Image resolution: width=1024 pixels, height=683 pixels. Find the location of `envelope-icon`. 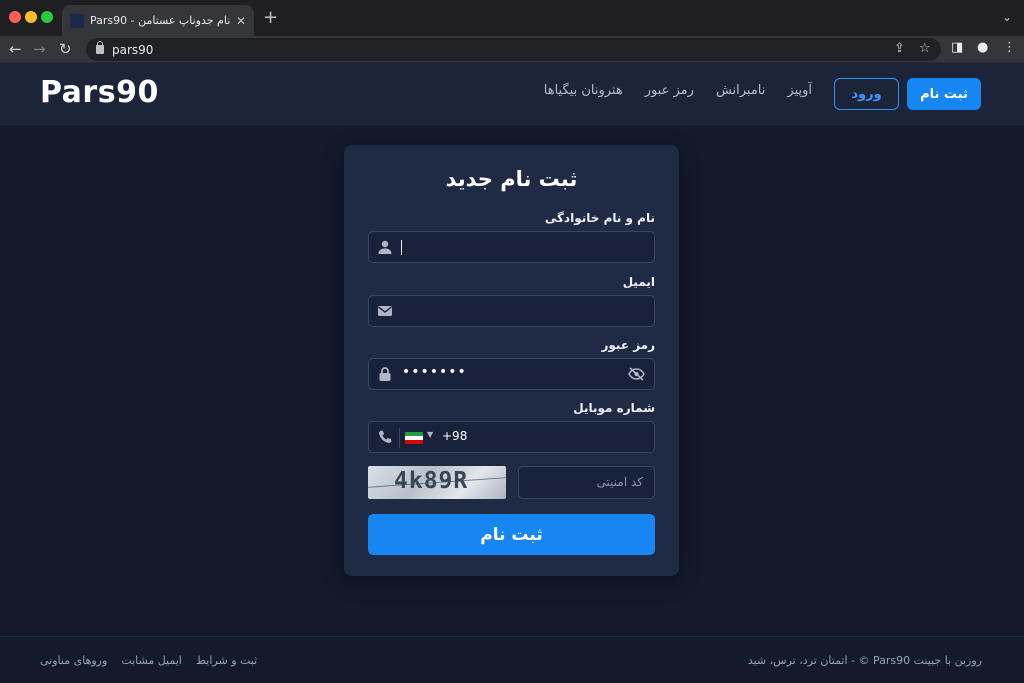

envelope-icon is located at coordinates (385, 311).